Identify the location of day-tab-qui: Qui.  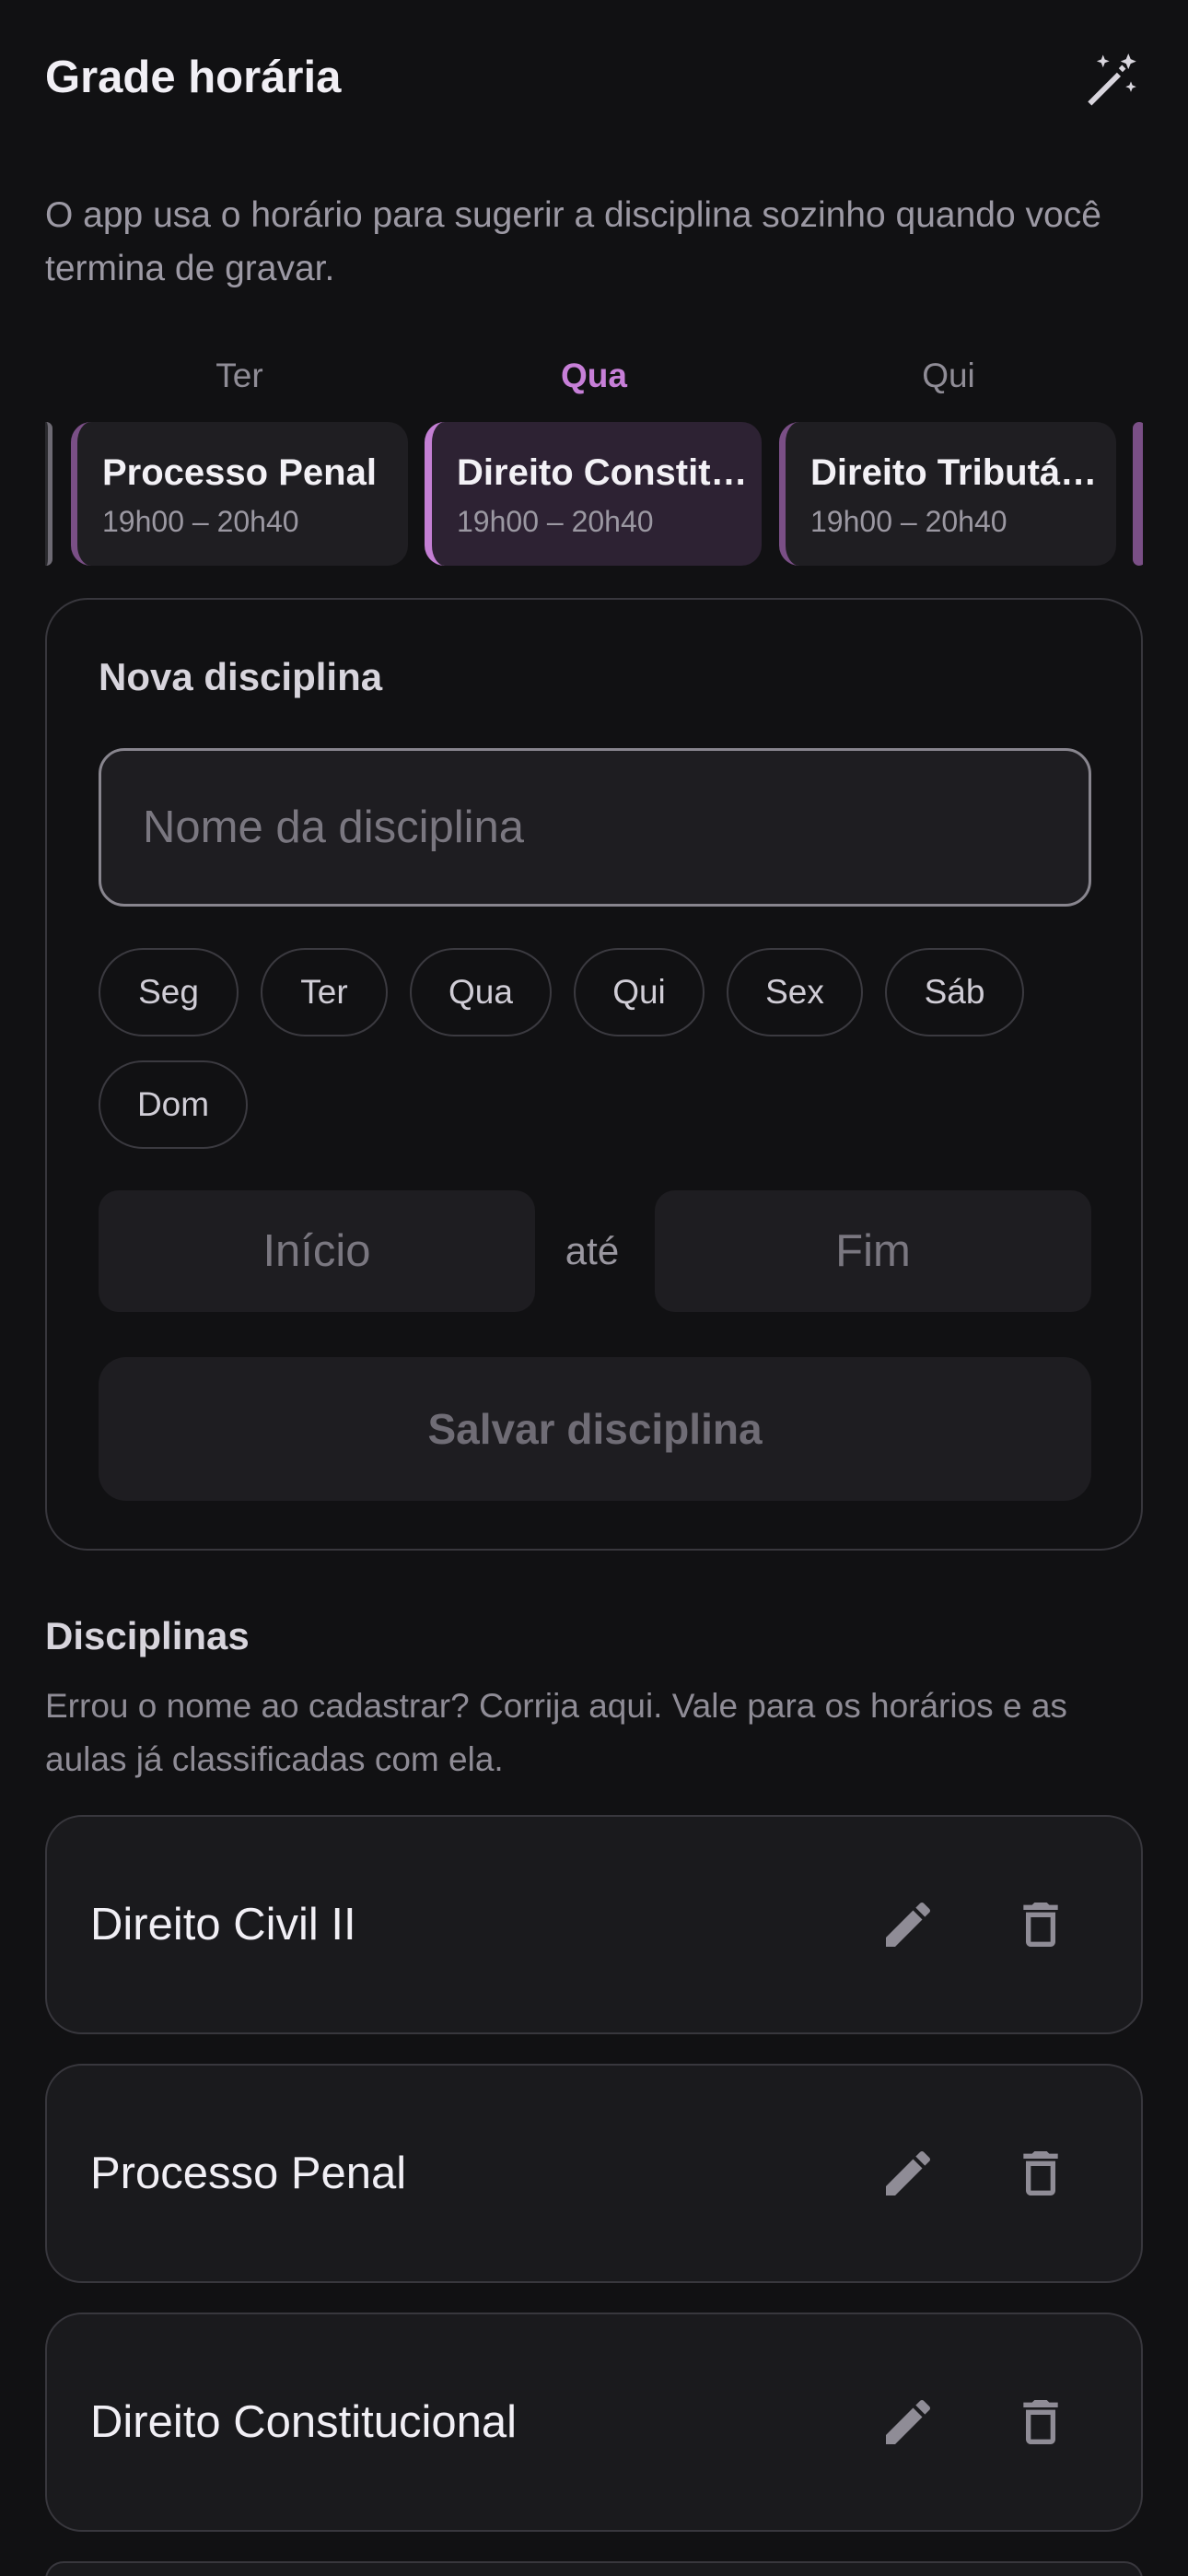
(948, 376).